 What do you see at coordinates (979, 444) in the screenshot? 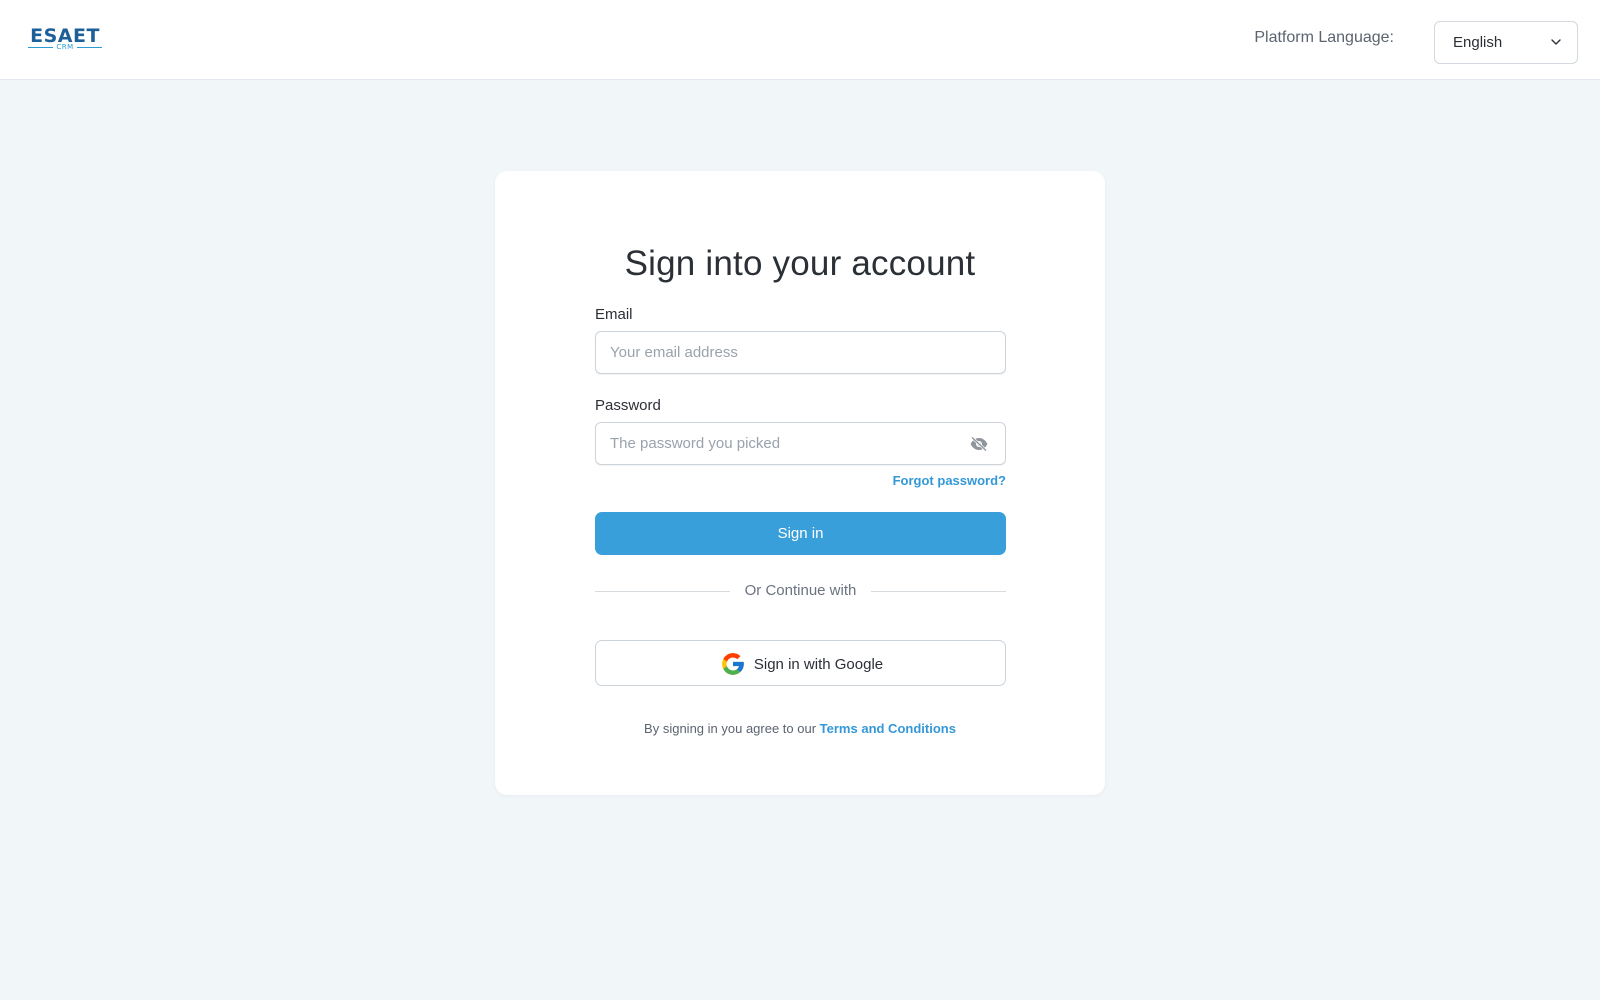
I see `eye-icon` at bounding box center [979, 444].